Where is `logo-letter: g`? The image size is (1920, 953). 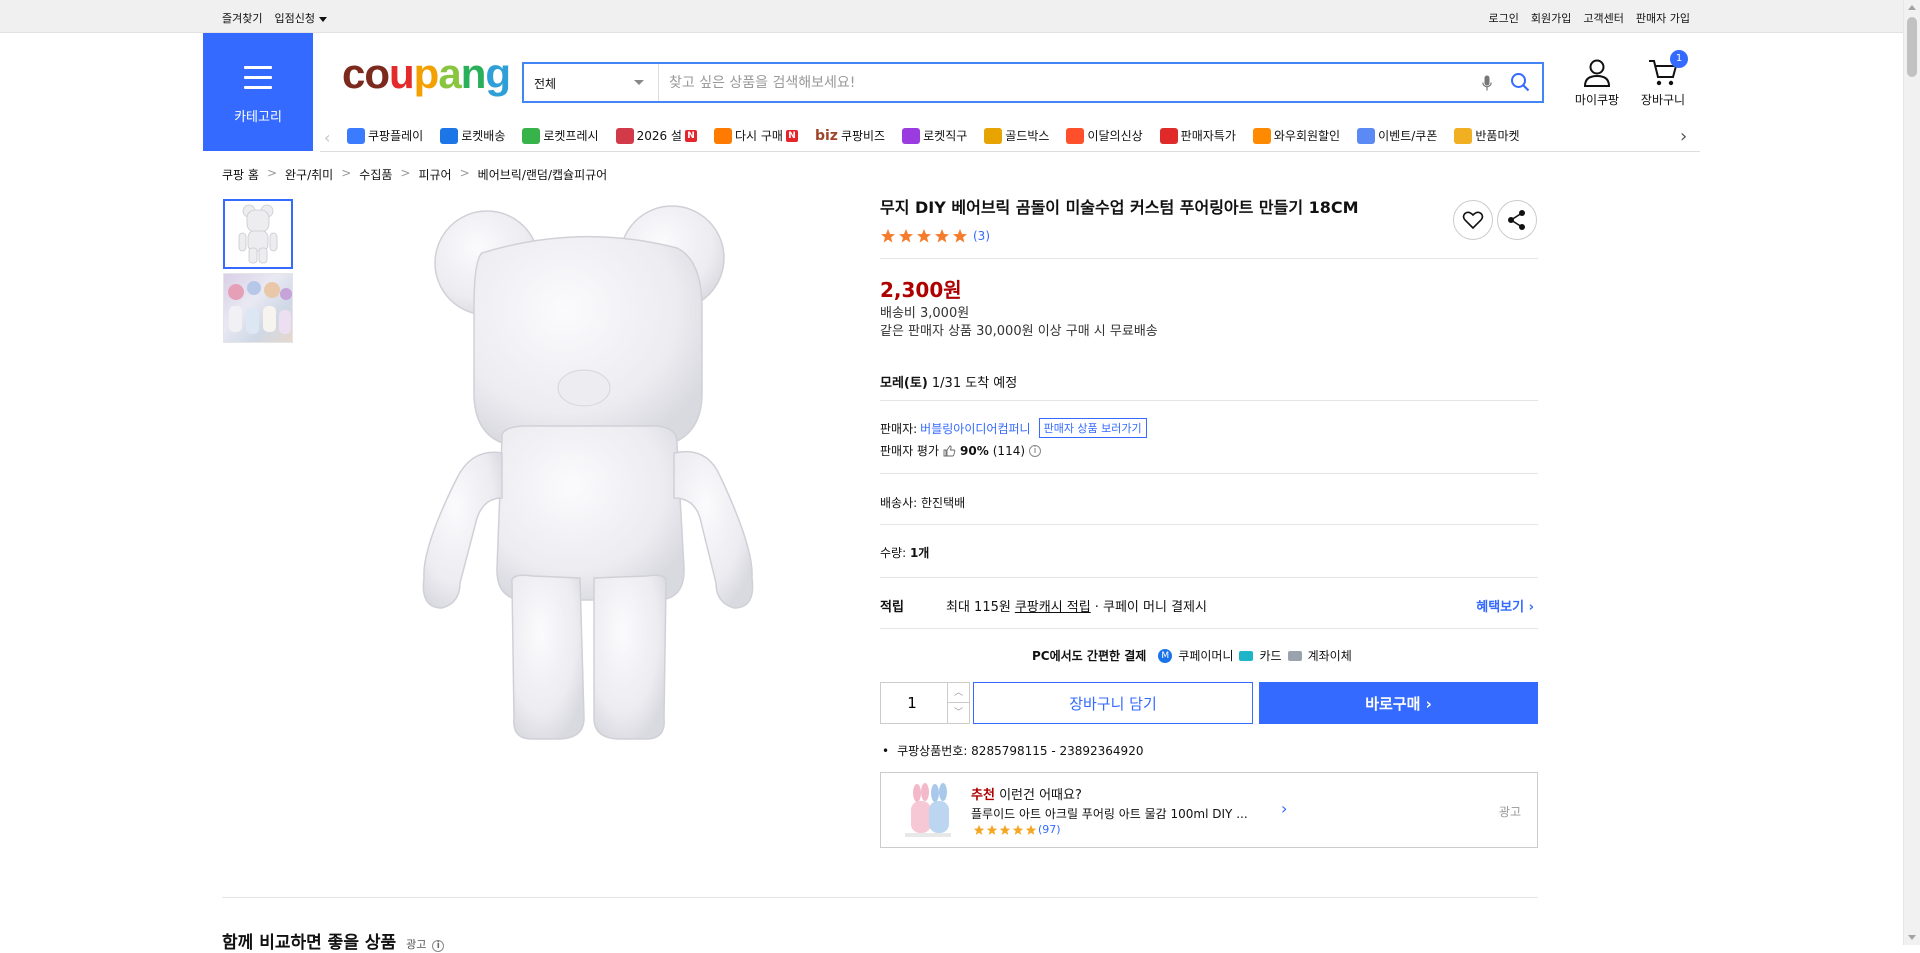
logo-letter: g is located at coordinates (498, 73).